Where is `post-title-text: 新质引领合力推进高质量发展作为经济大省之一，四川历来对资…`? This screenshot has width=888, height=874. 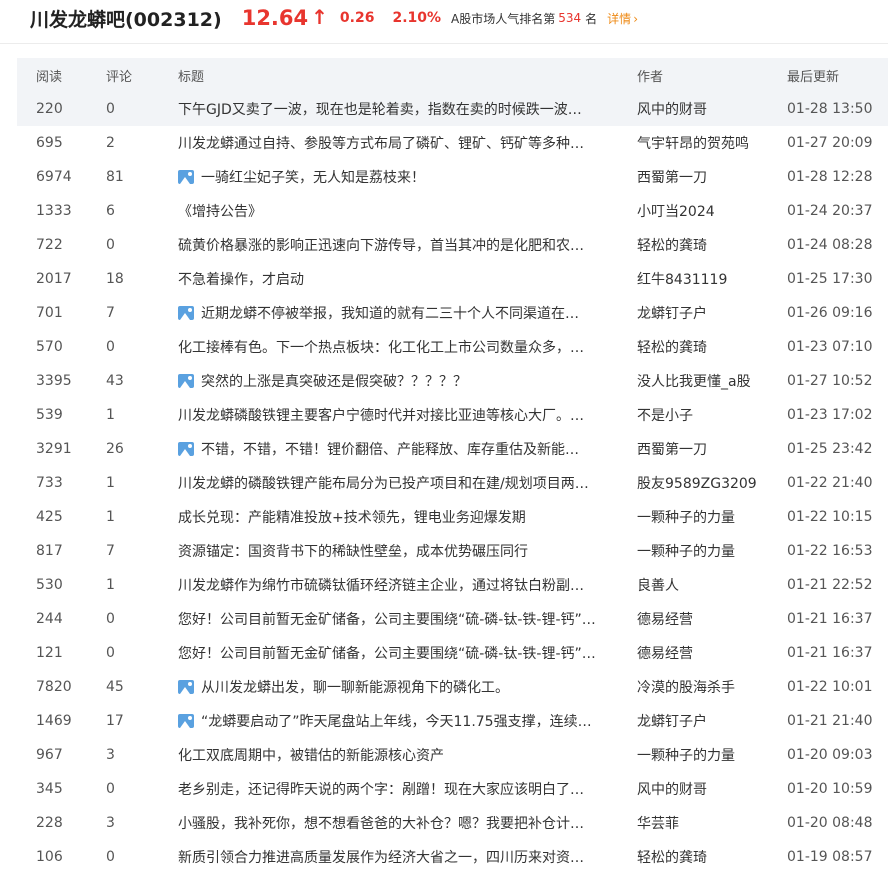
post-title-text: 新质引领合力推进高质量发展作为经济大省之一，四川历来对资… is located at coordinates (381, 857).